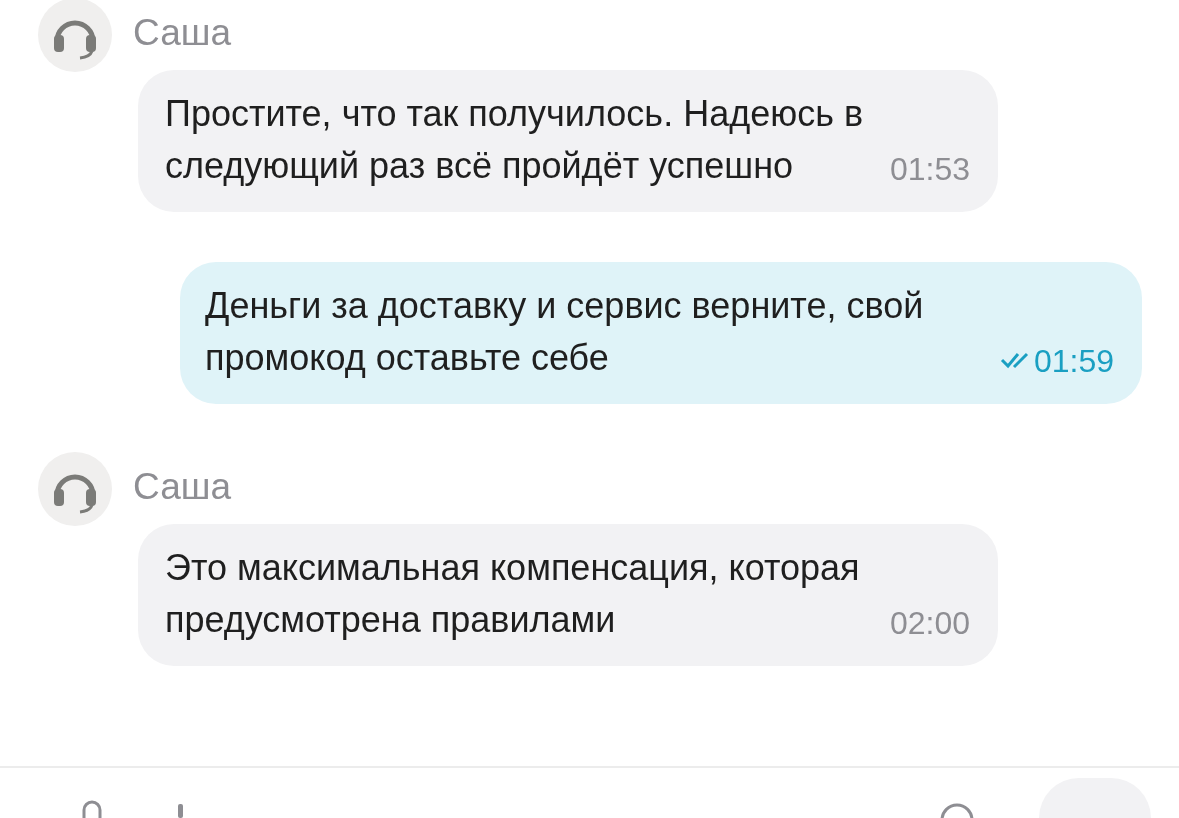 This screenshot has width=1179, height=818. I want to click on message-time: 01:59, so click(1073, 361).